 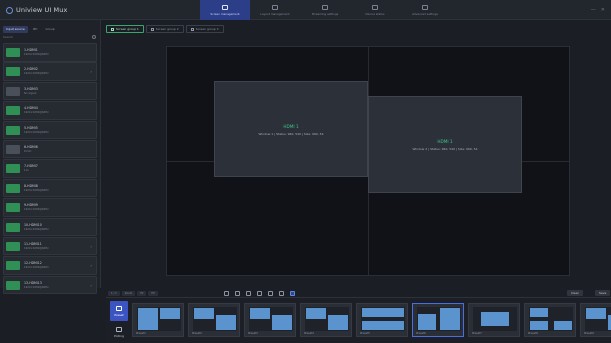 What do you see at coordinates (50, 149) in the screenshot?
I see `list-item: 6-HDMI6 DVI-D` at bounding box center [50, 149].